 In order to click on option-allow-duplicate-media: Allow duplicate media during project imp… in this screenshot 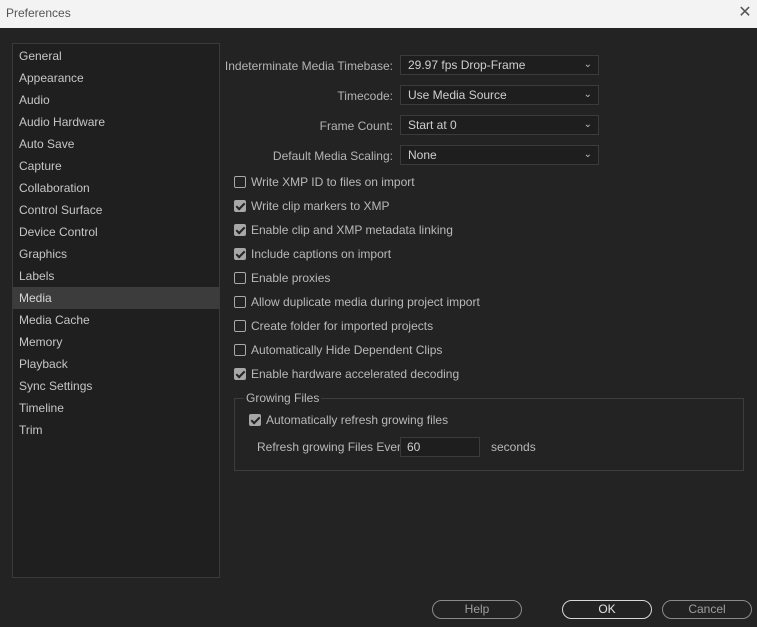, I will do `click(357, 302)`.